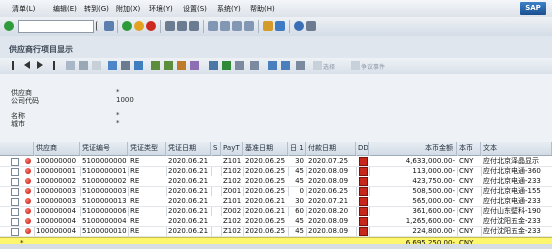 The image size is (552, 249). Describe the element at coordinates (51, 65) in the screenshot. I see `last-item-icon` at that location.